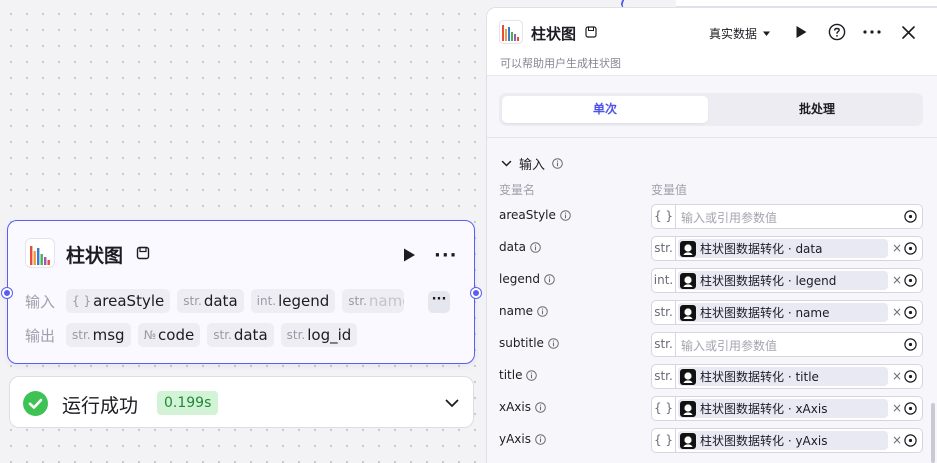  What do you see at coordinates (522, 407) in the screenshot?
I see `variable-name: xAxis` at bounding box center [522, 407].